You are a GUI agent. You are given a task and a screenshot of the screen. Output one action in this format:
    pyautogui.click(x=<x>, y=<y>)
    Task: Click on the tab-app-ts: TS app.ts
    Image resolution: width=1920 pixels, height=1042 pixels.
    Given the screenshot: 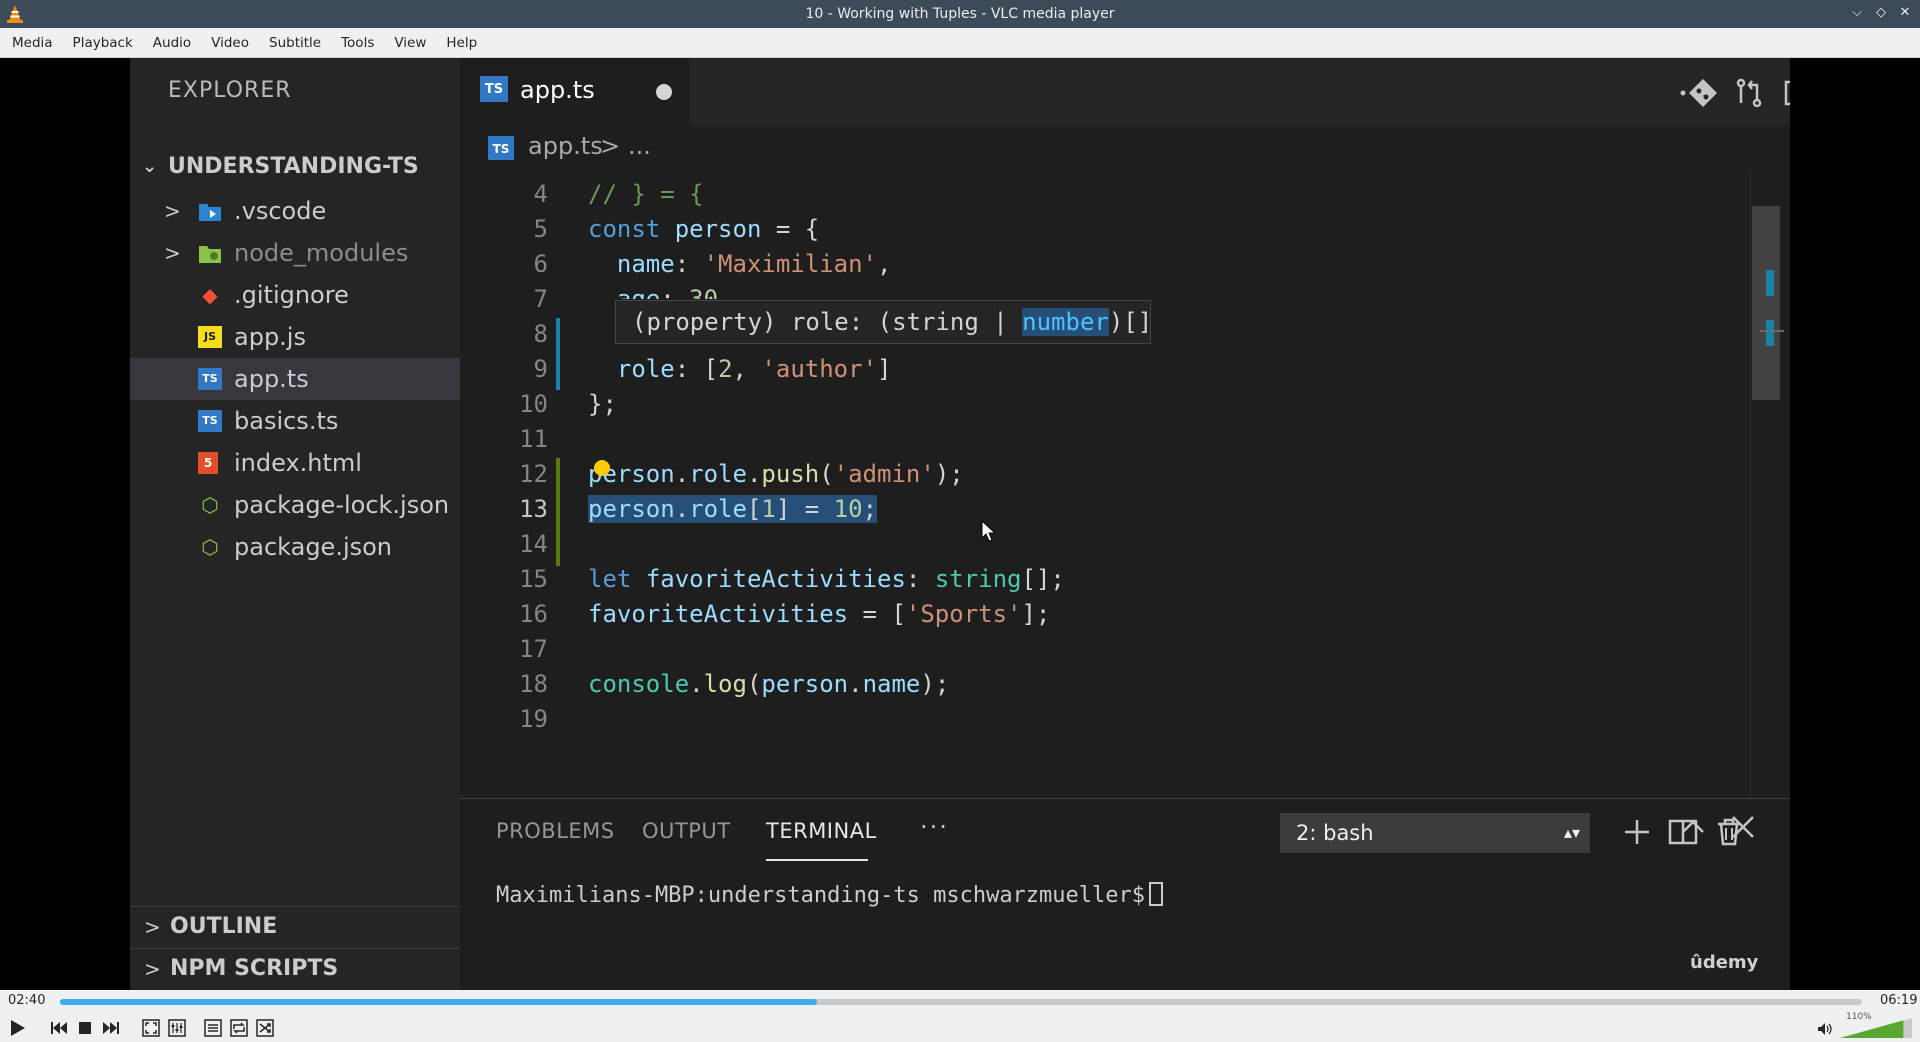 What is the action you would take?
    pyautogui.click(x=575, y=92)
    